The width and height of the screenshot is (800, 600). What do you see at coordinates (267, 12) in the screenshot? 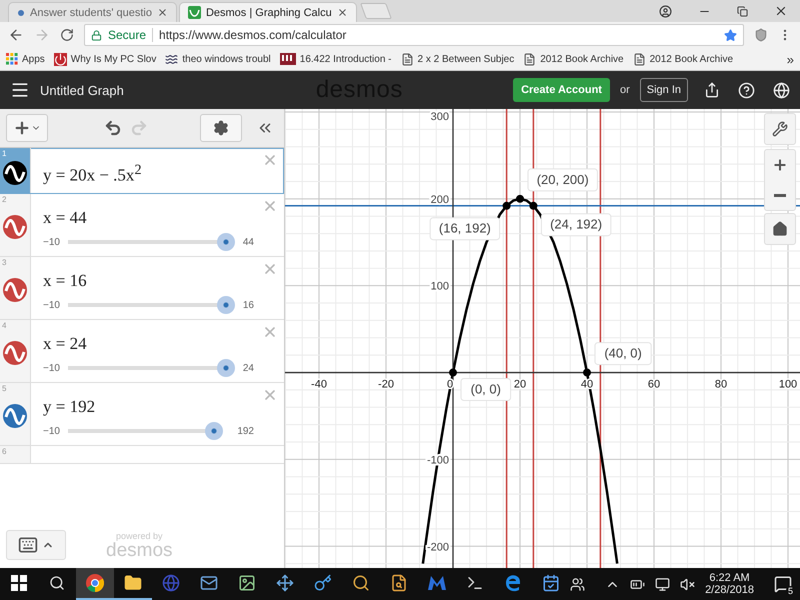
I see `browser-tab: Desmos | Graphing Calcu` at bounding box center [267, 12].